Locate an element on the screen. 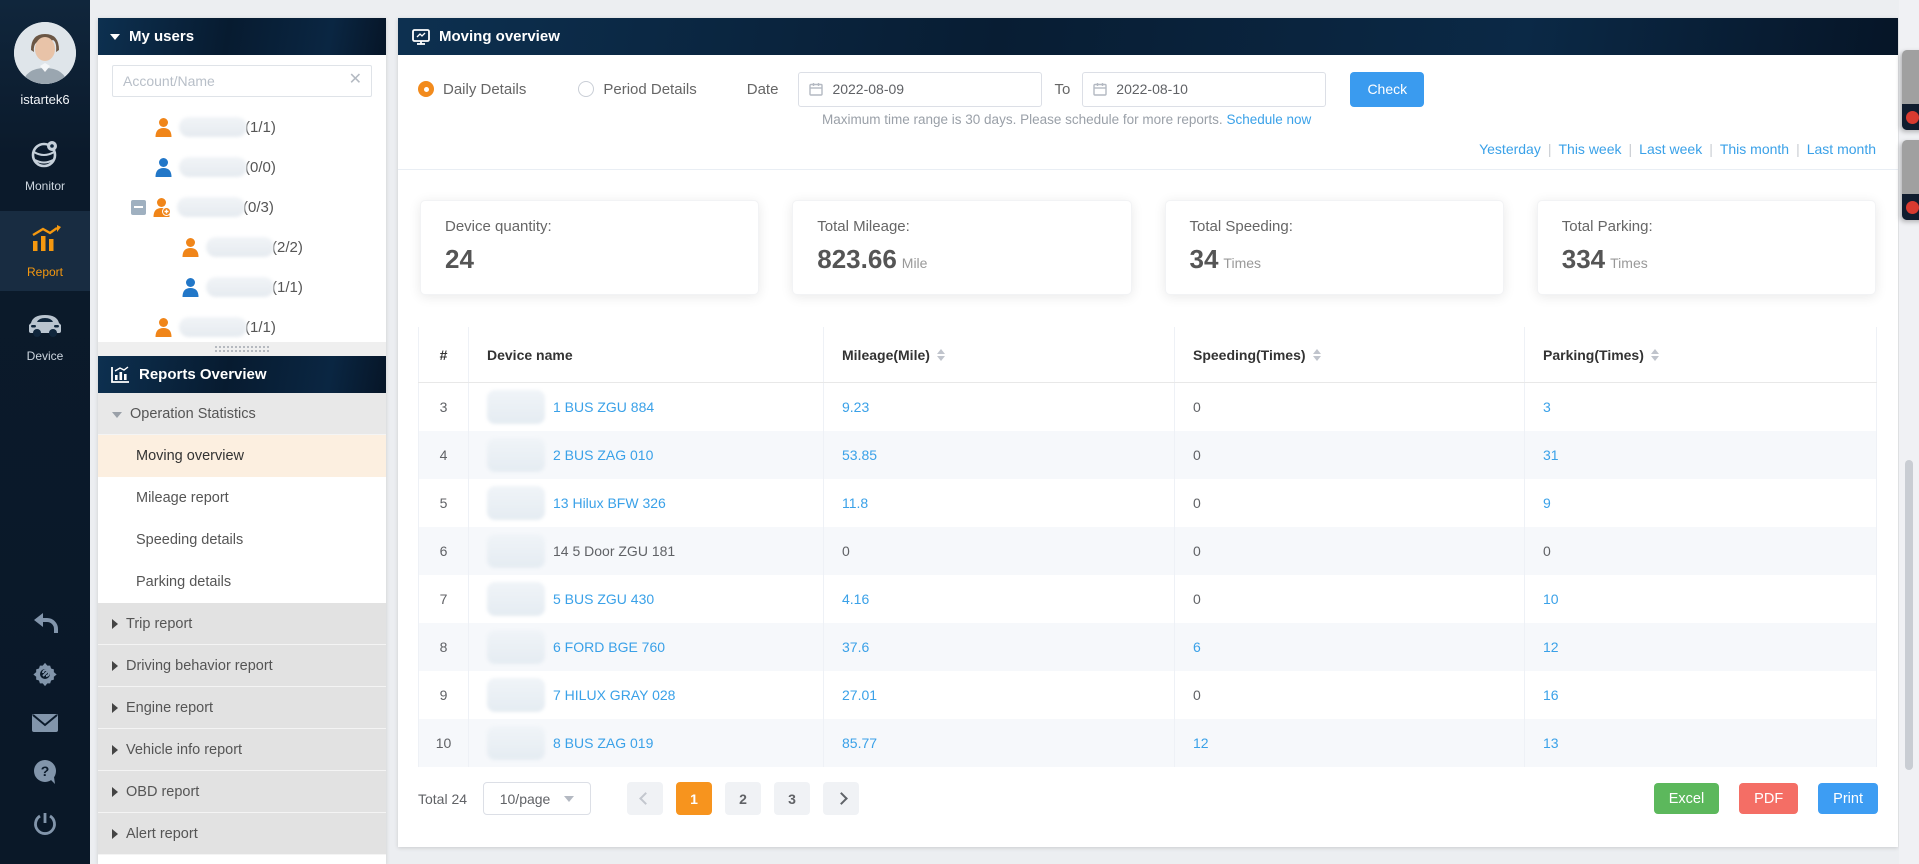 The width and height of the screenshot is (1919, 864). speeding-value: 6 is located at coordinates (1197, 647).